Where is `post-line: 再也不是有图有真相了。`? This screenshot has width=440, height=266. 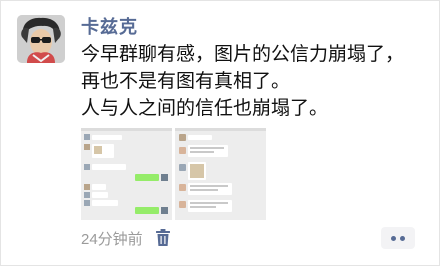 post-line: 再也不是有图有真相了。 is located at coordinates (186, 81).